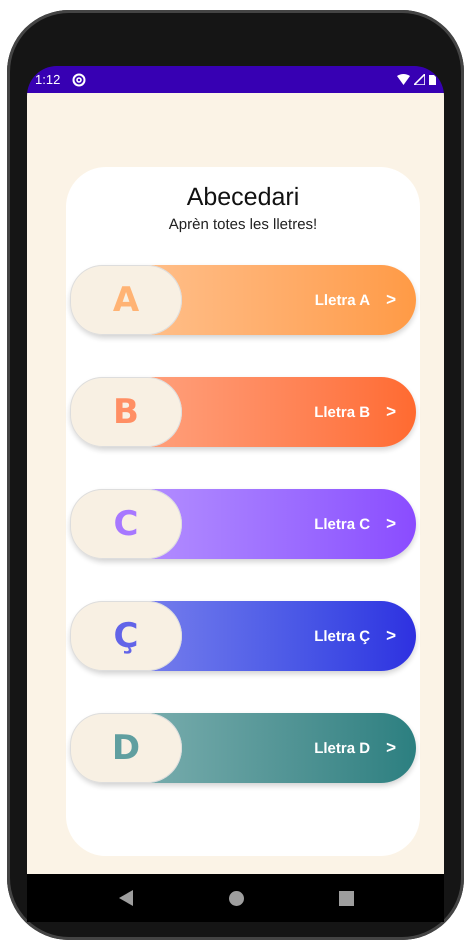  What do you see at coordinates (243, 412) in the screenshot?
I see `letter-button: B Lletra B >` at bounding box center [243, 412].